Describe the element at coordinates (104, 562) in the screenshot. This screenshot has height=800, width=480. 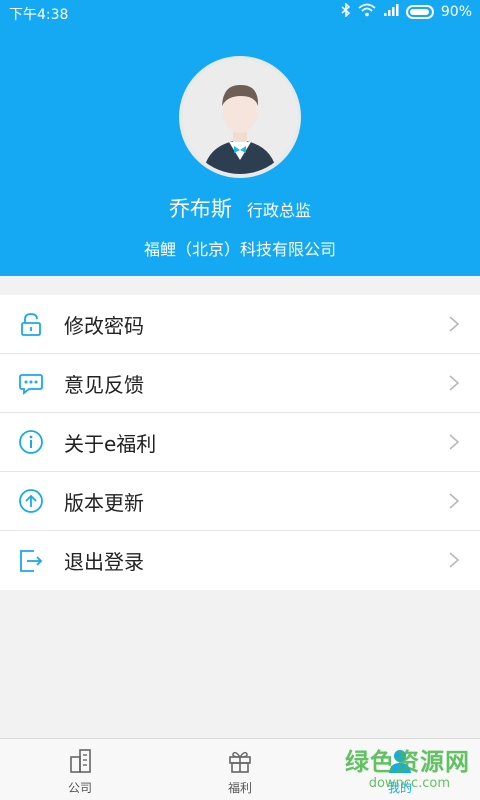
I see `menu-item-label: 退出登录` at that location.